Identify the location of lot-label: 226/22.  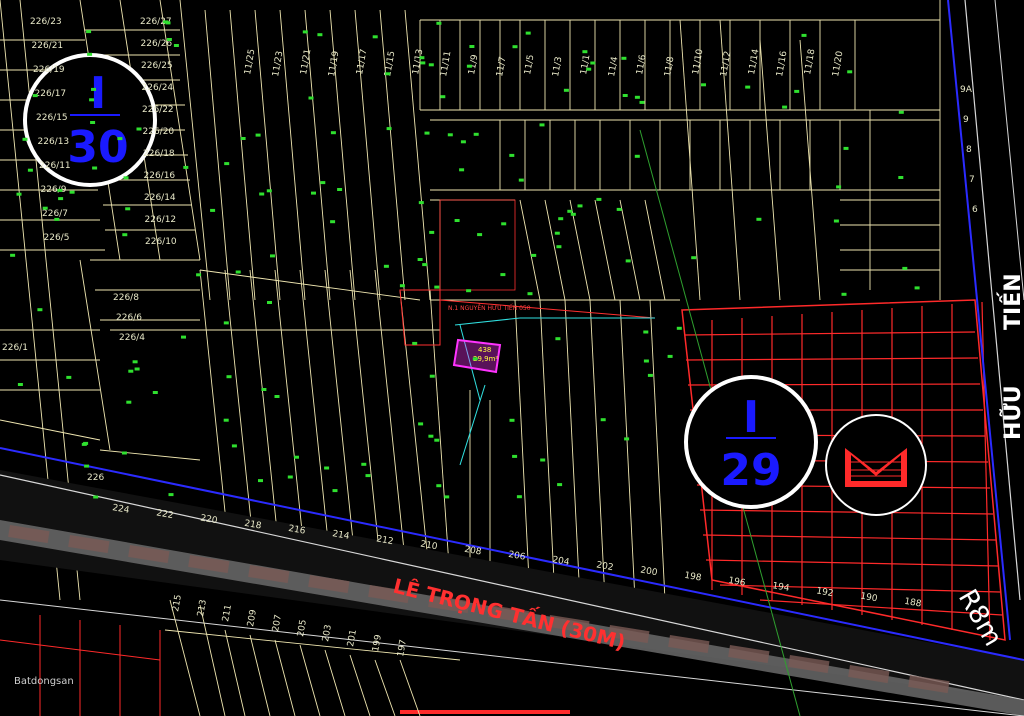
(158, 110).